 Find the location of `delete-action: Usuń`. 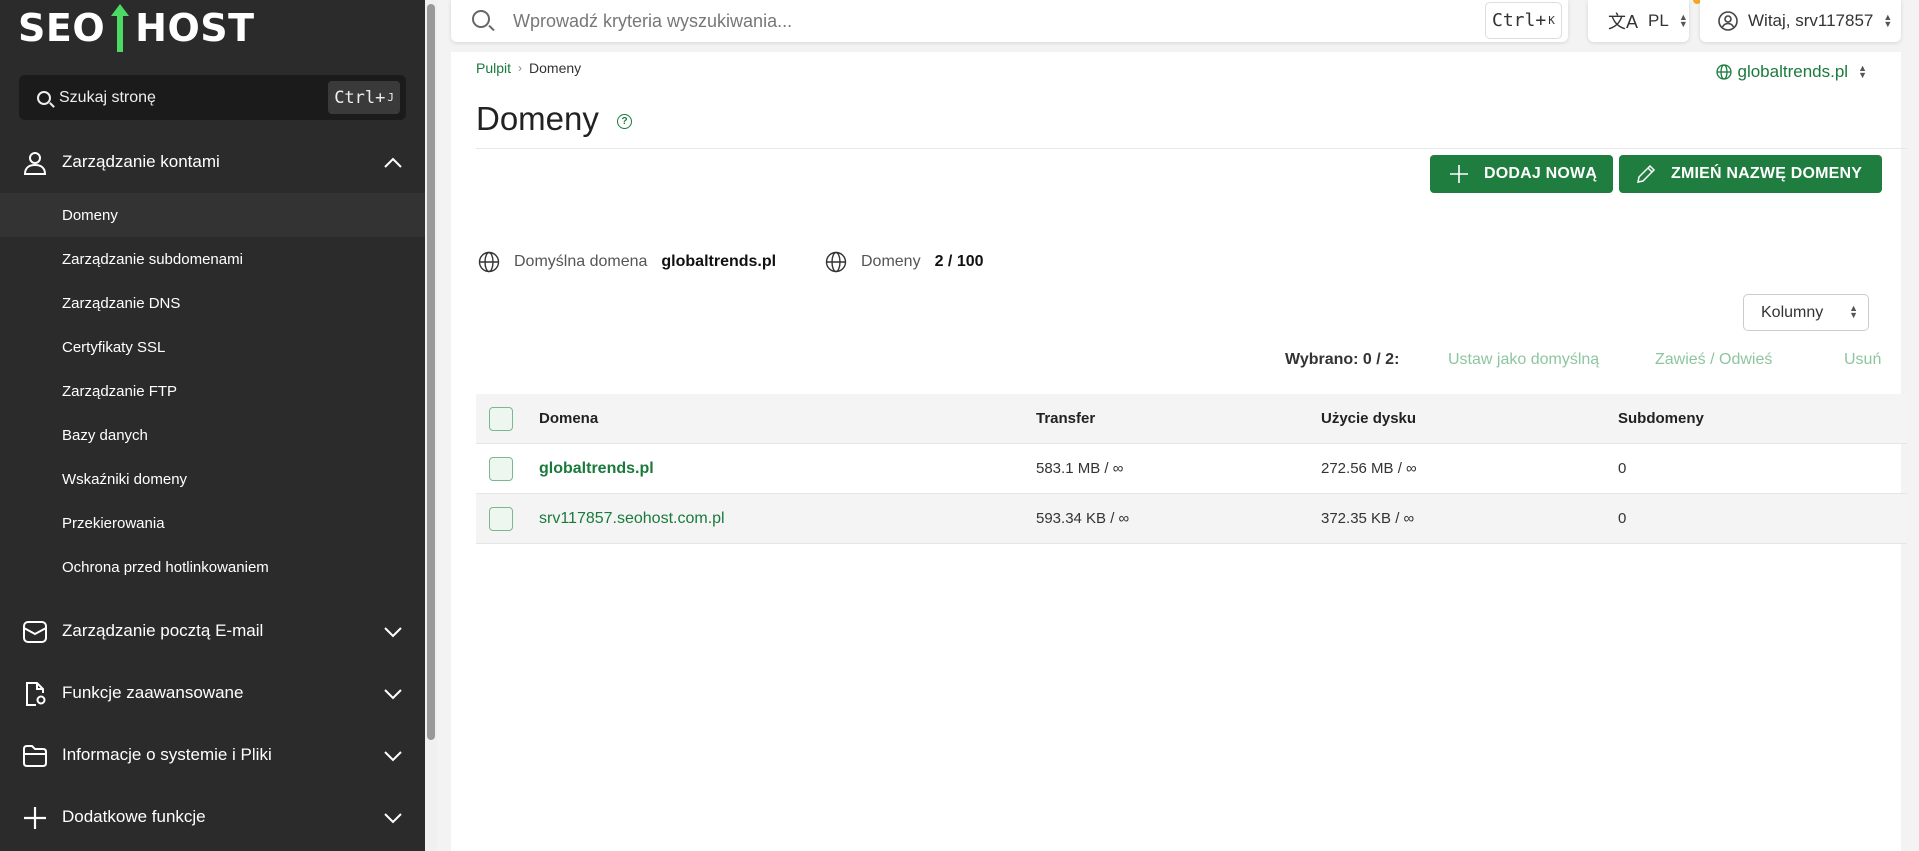

delete-action: Usuń is located at coordinates (1862, 360).